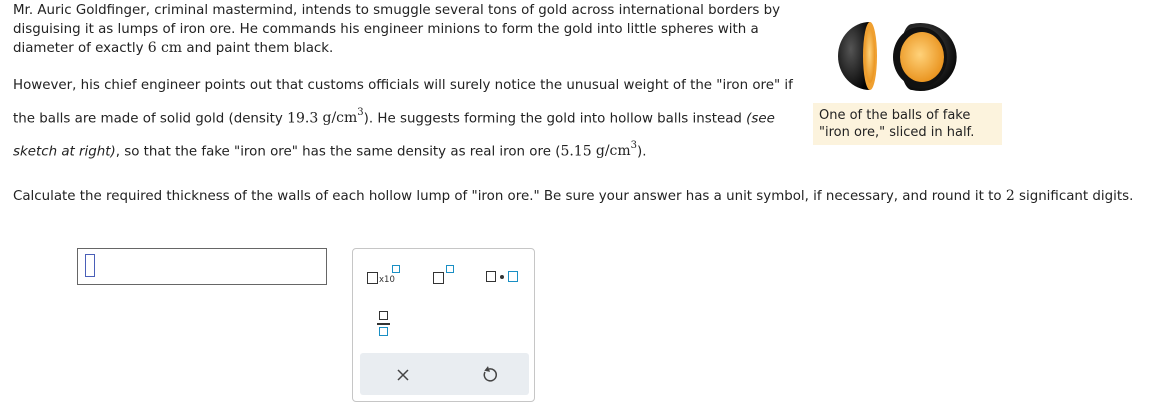 The image size is (1165, 412). What do you see at coordinates (387, 280) in the screenshot?
I see `x10-label: x10` at bounding box center [387, 280].